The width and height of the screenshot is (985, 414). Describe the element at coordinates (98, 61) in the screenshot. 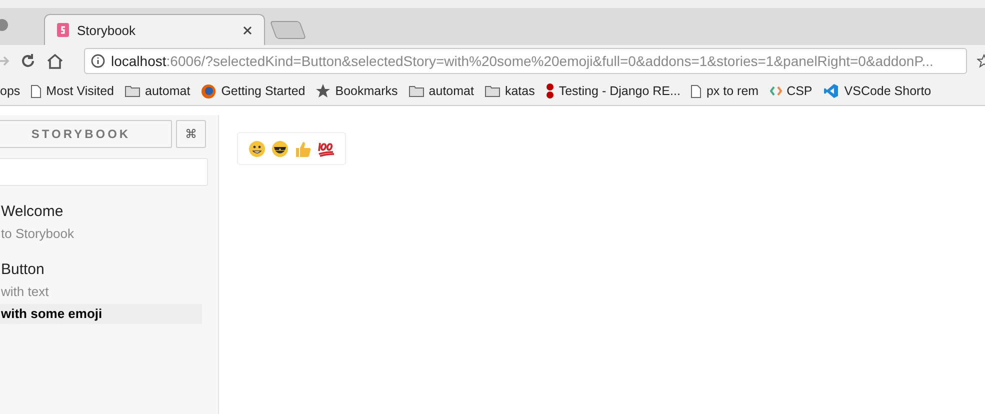

I see `info-icon` at that location.